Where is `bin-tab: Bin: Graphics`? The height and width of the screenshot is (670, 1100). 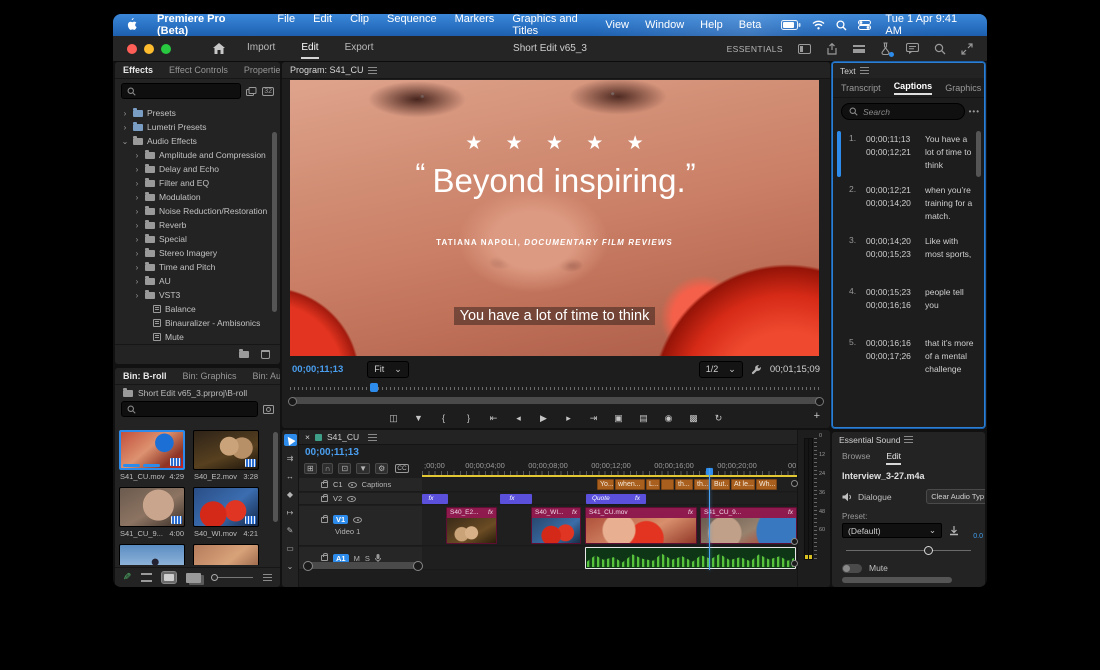
bin-tab: Bin: Graphics is located at coordinates (210, 376).